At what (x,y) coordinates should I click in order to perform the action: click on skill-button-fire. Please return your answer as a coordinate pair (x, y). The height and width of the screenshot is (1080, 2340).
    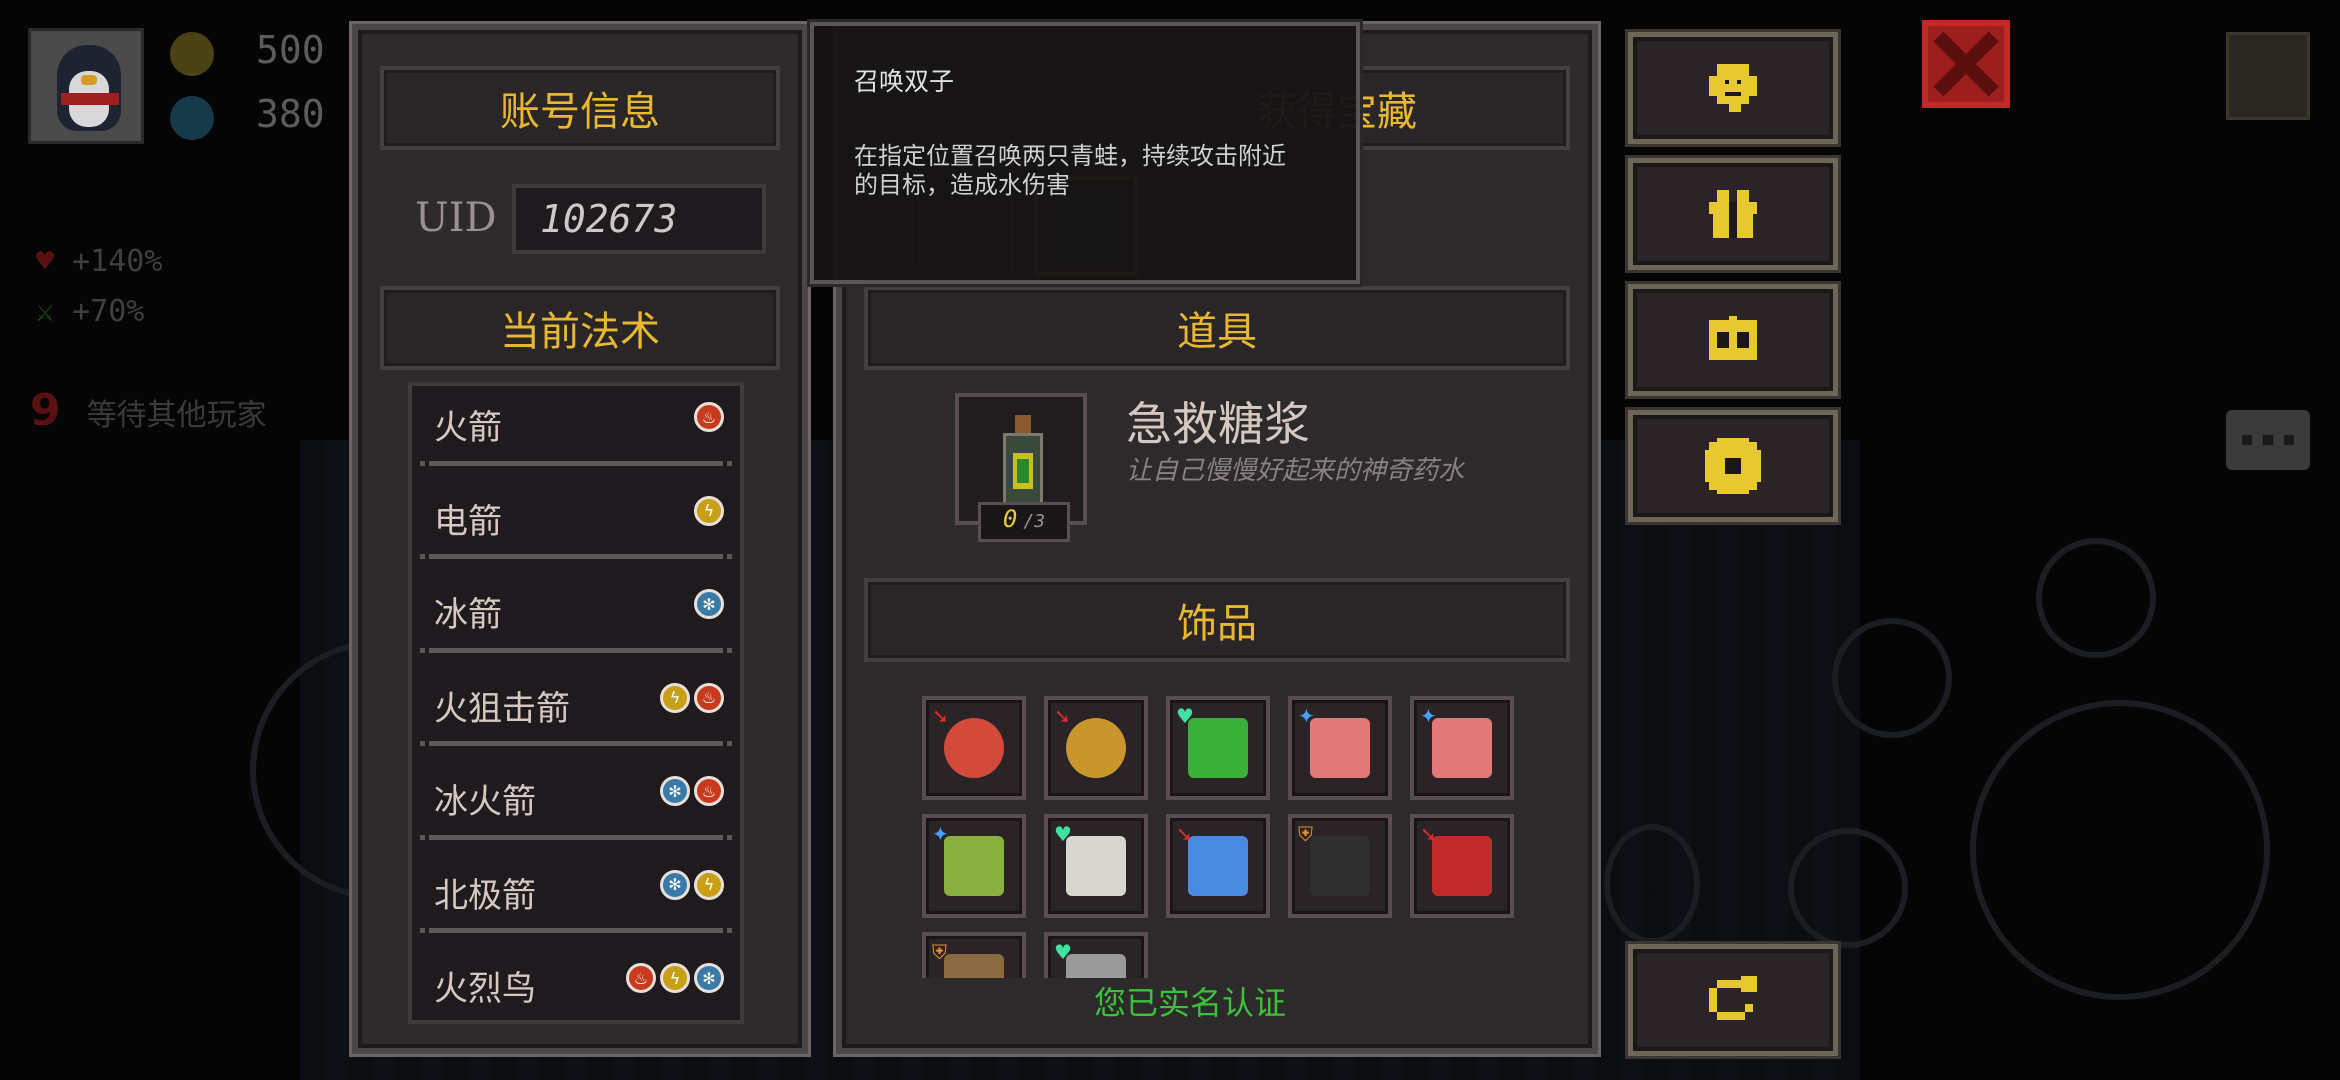
    Looking at the image, I should click on (2096, 598).